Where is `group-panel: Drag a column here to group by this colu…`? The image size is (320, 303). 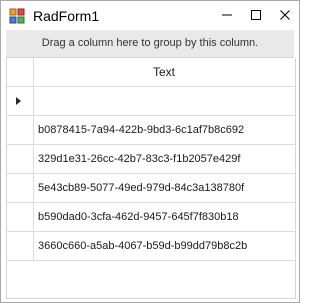
group-panel: Drag a column here to group by this colu… is located at coordinates (150, 44).